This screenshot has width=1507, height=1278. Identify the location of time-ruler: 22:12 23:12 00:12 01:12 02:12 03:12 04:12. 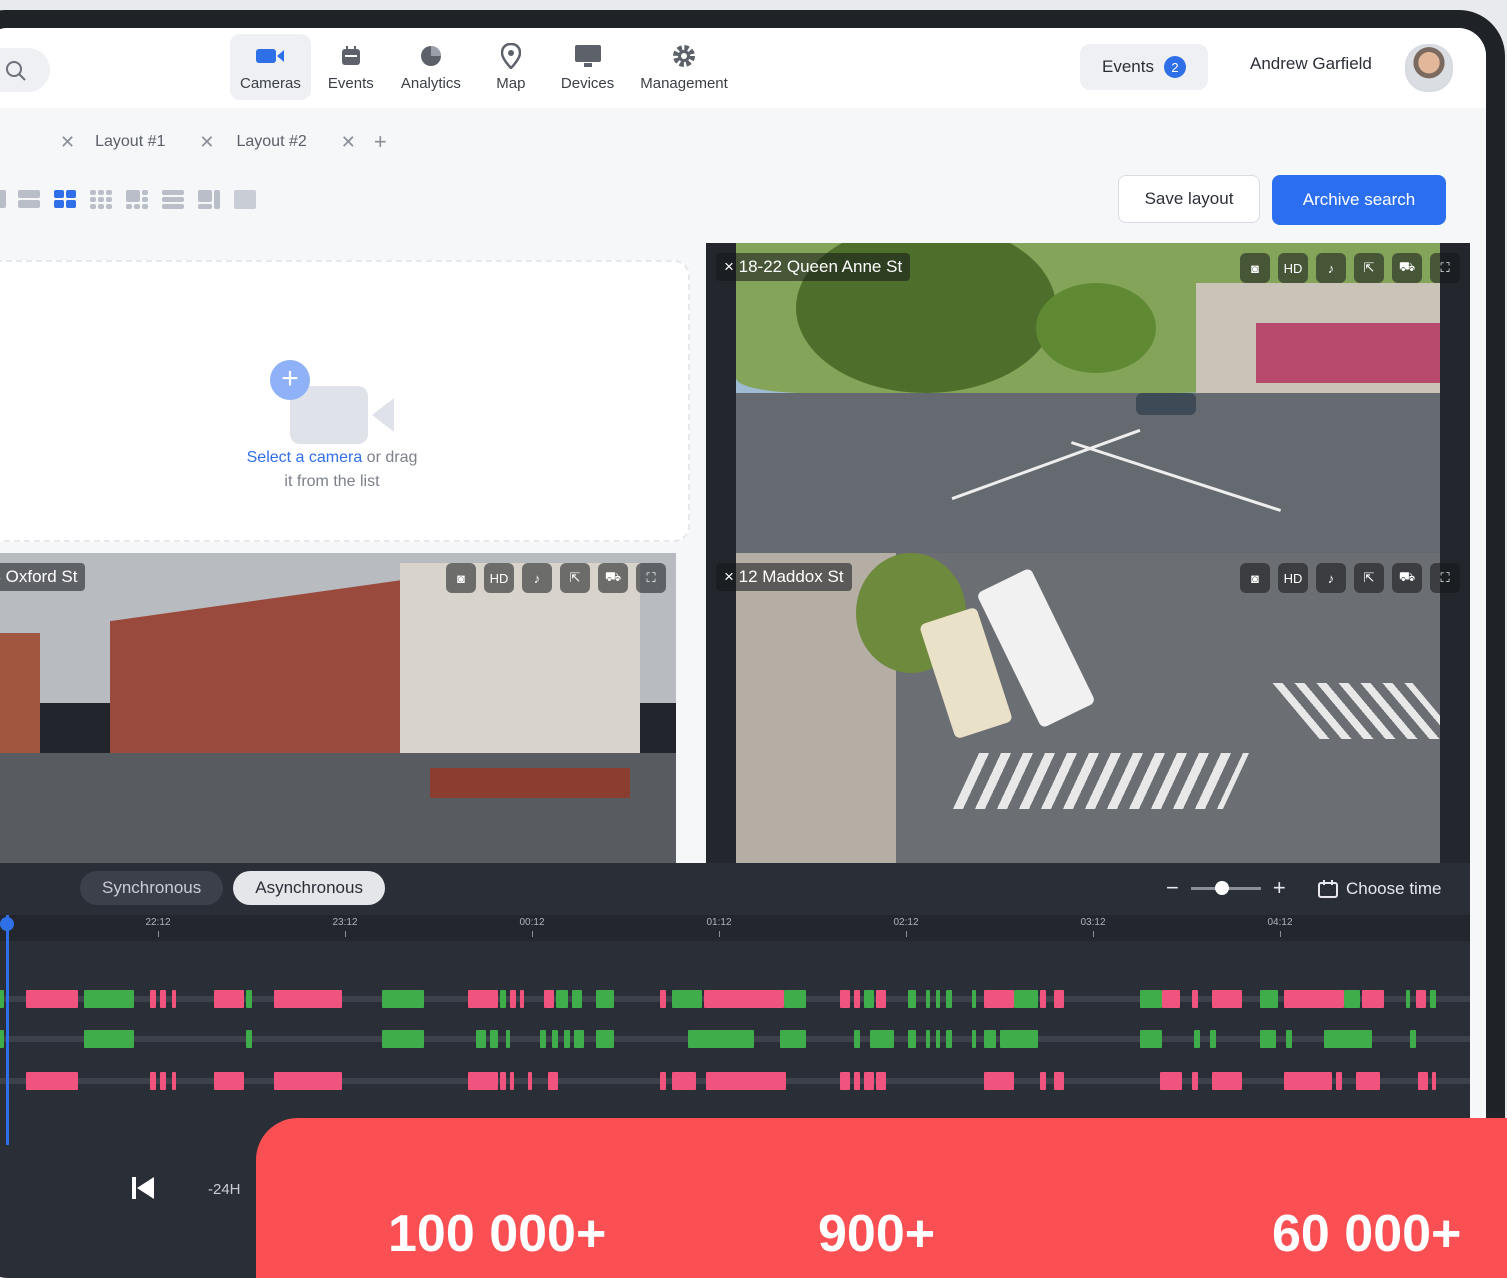
(735, 928).